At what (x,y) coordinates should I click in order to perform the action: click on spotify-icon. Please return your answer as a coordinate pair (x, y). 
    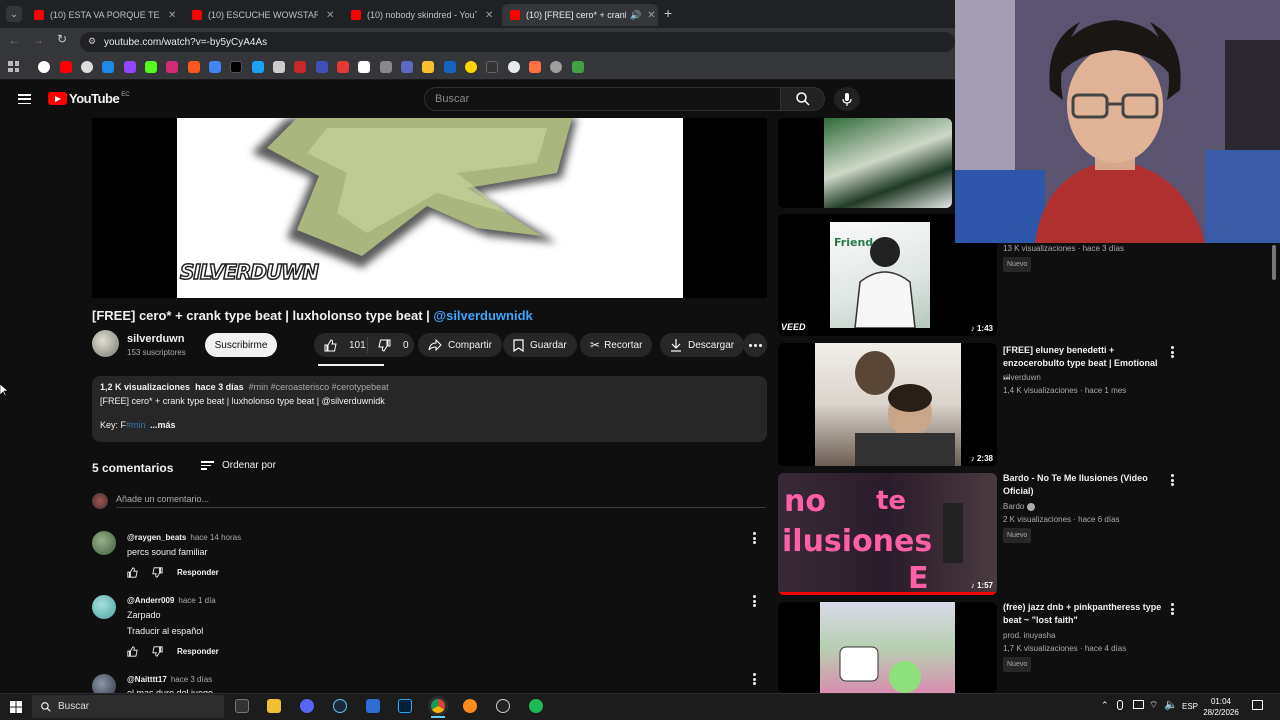
    Looking at the image, I should click on (536, 706).